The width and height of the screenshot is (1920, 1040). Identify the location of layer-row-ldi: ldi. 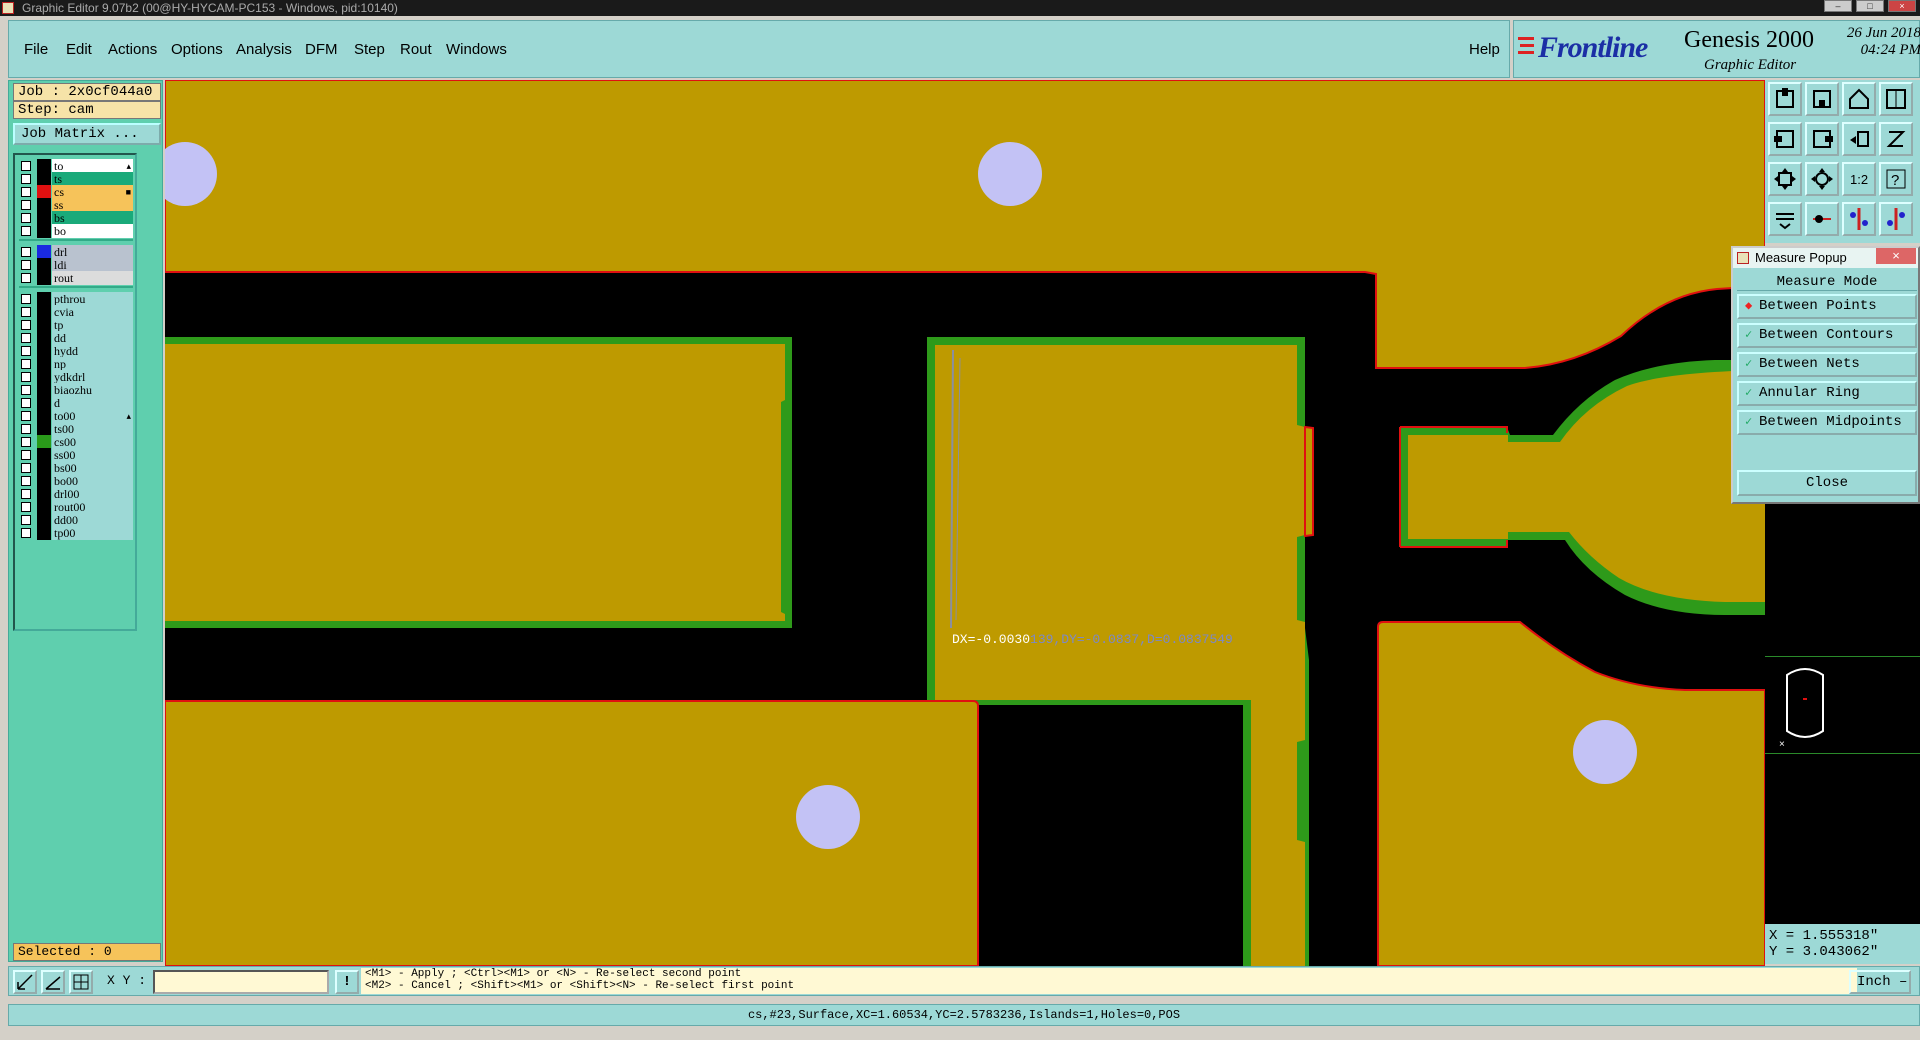
(76, 265).